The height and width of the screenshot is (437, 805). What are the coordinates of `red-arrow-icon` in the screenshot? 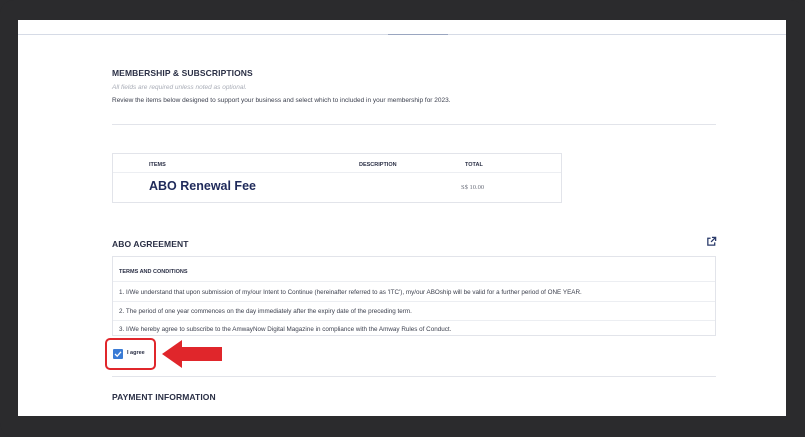 It's located at (192, 354).